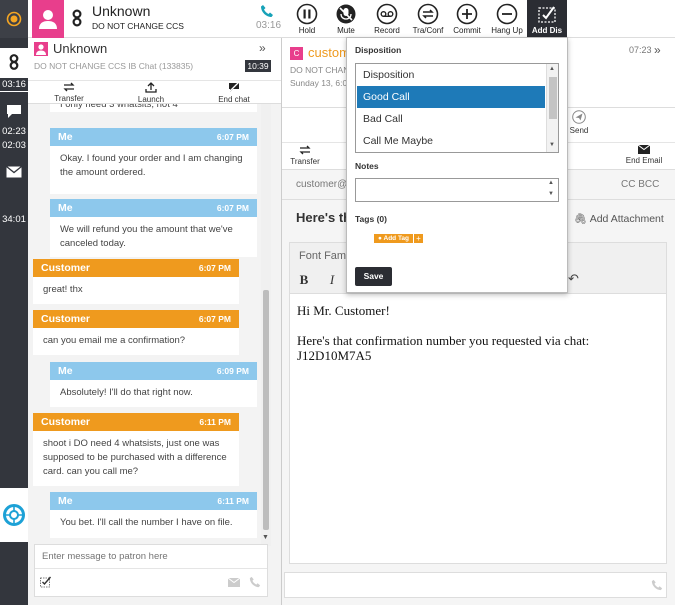 This screenshot has height=605, width=675. Describe the element at coordinates (367, 166) in the screenshot. I see `notes-label: Notes` at that location.